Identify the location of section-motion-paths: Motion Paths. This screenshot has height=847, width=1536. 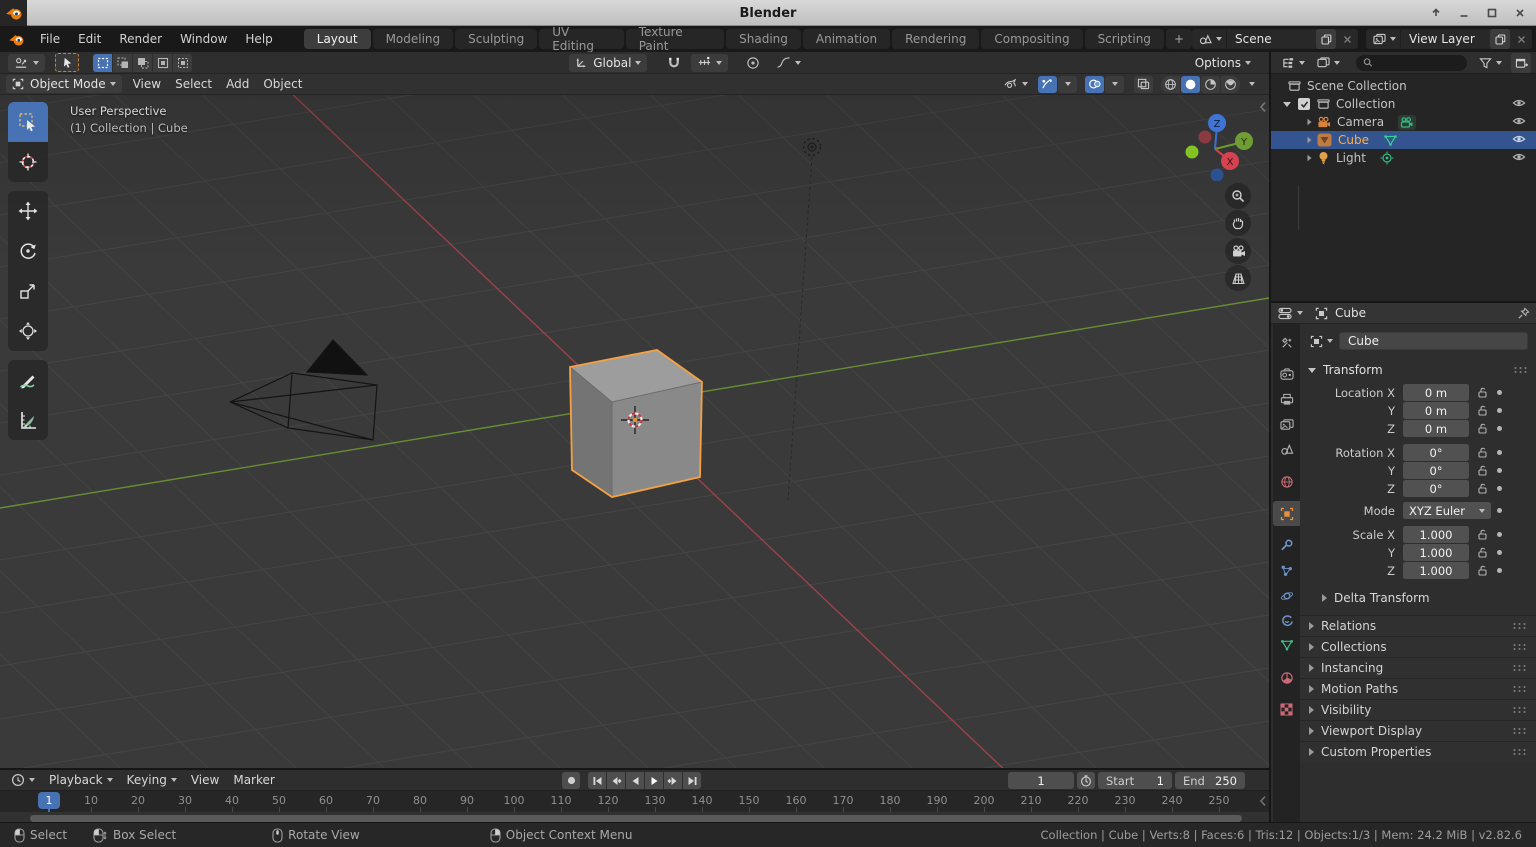
(1418, 688).